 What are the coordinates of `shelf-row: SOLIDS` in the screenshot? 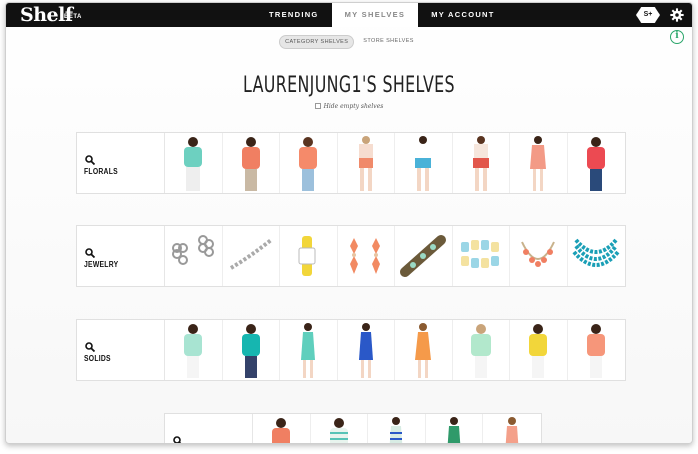 It's located at (351, 350).